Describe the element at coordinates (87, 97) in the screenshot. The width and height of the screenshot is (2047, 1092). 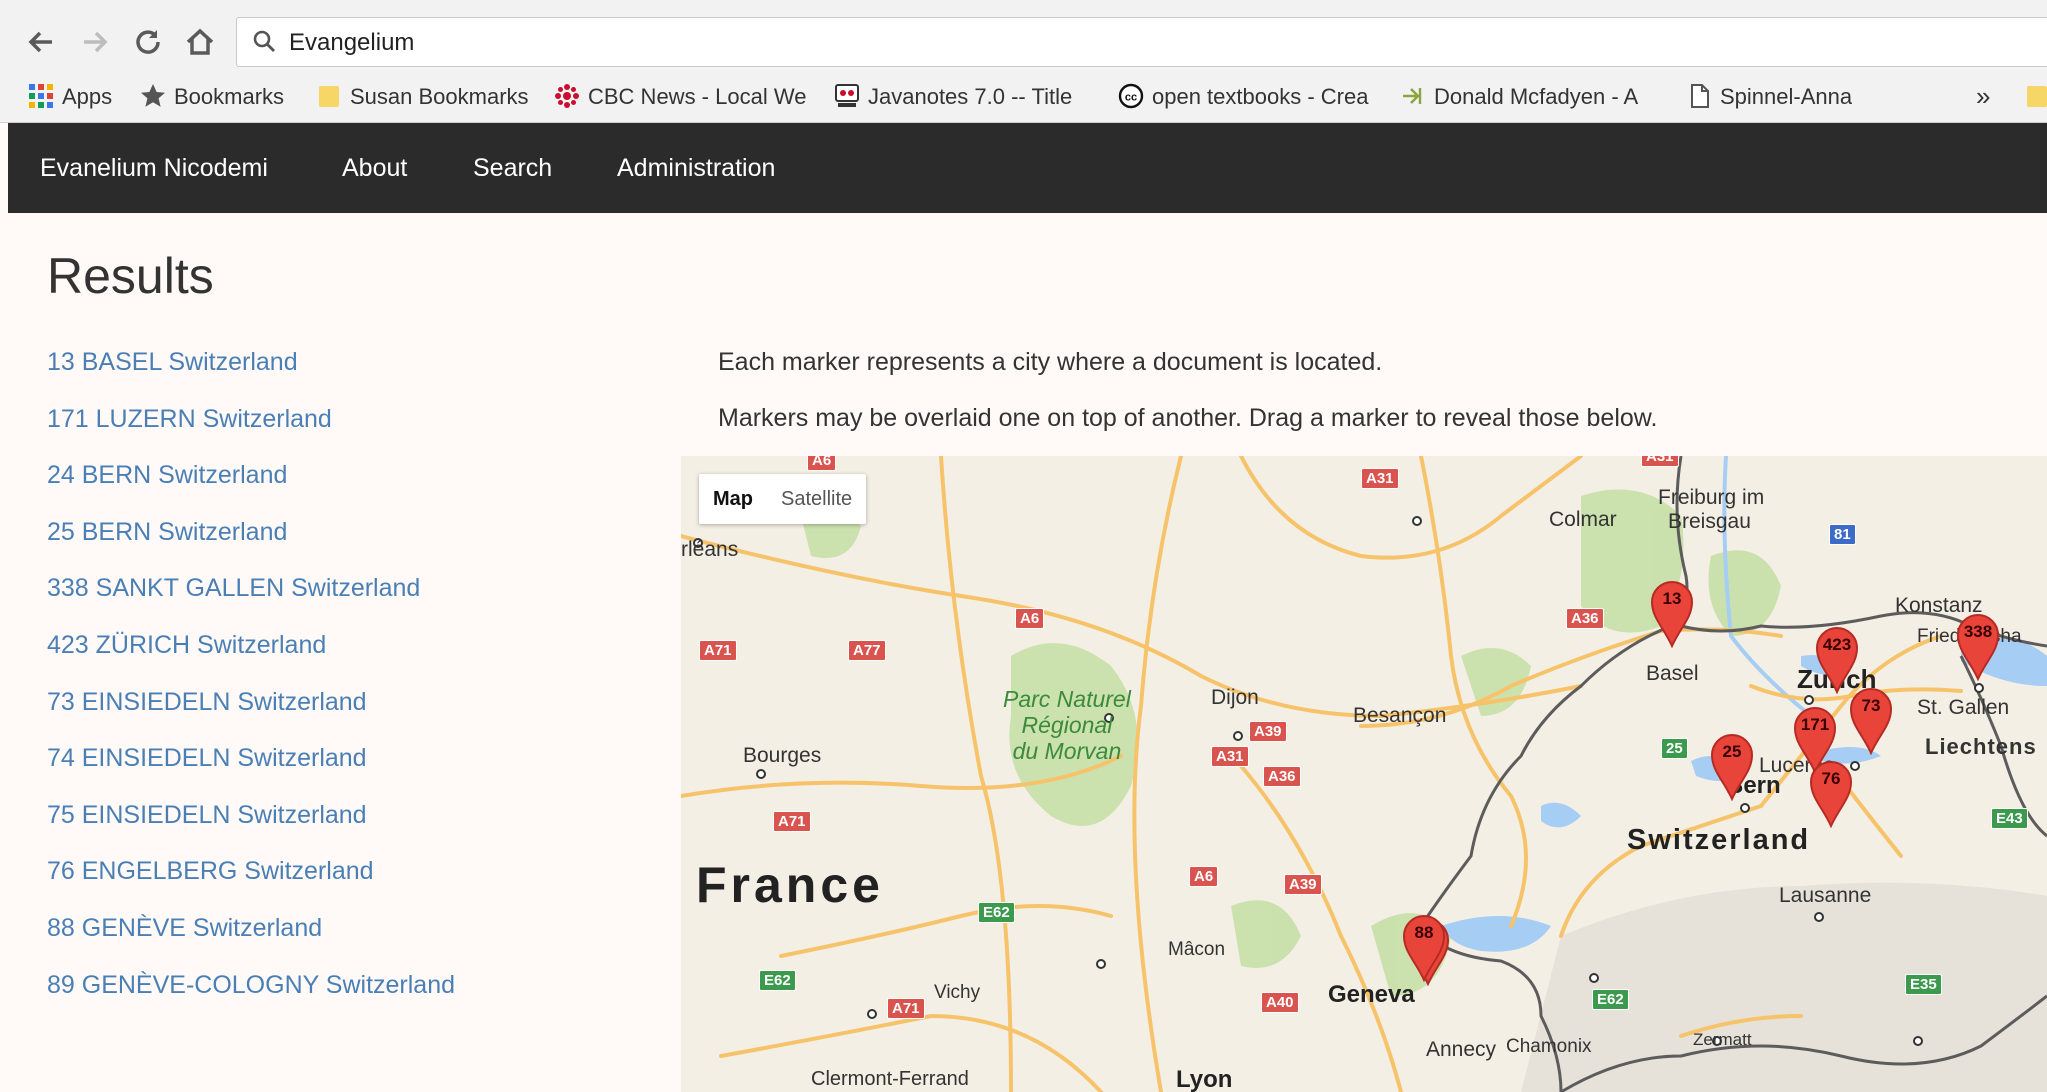
I see `bookmark-label: Apps` at that location.